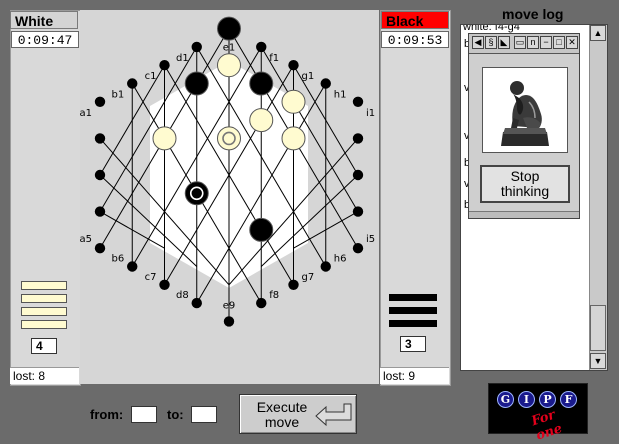 Image resolution: width=619 pixels, height=444 pixels. I want to click on label-f1: f1, so click(274, 58).